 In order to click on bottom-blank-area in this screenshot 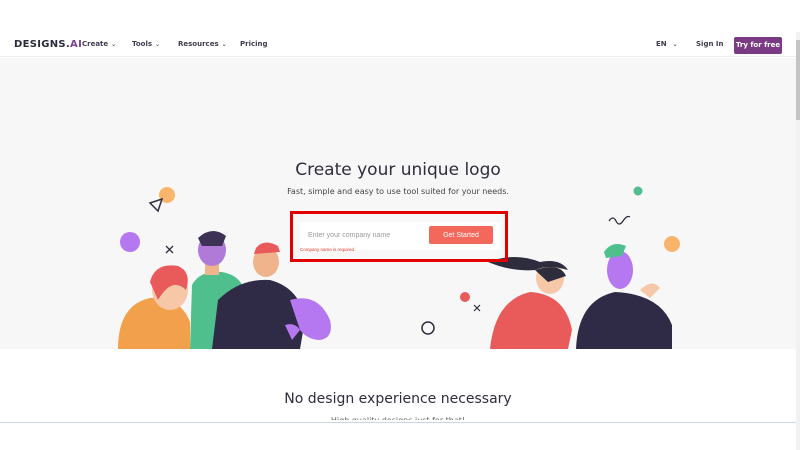, I will do `click(398, 436)`.